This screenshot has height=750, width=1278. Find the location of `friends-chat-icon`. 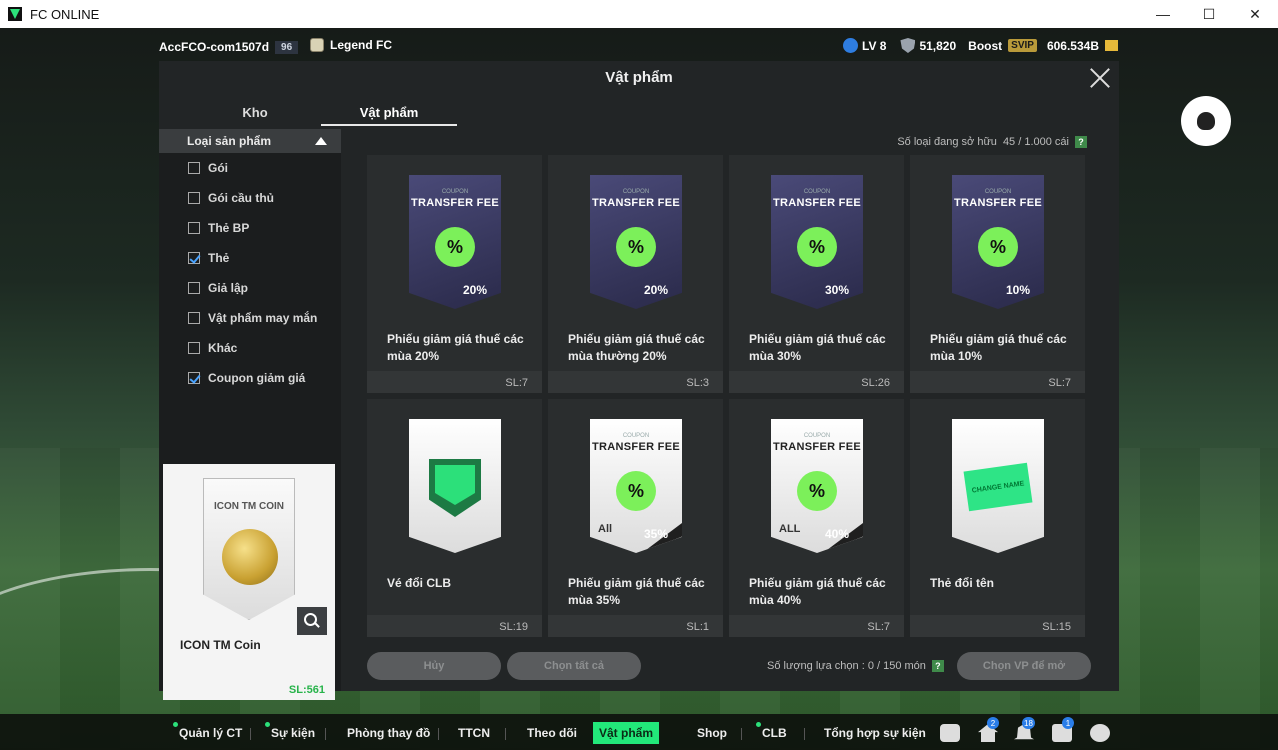

friends-chat-icon is located at coordinates (1206, 121).